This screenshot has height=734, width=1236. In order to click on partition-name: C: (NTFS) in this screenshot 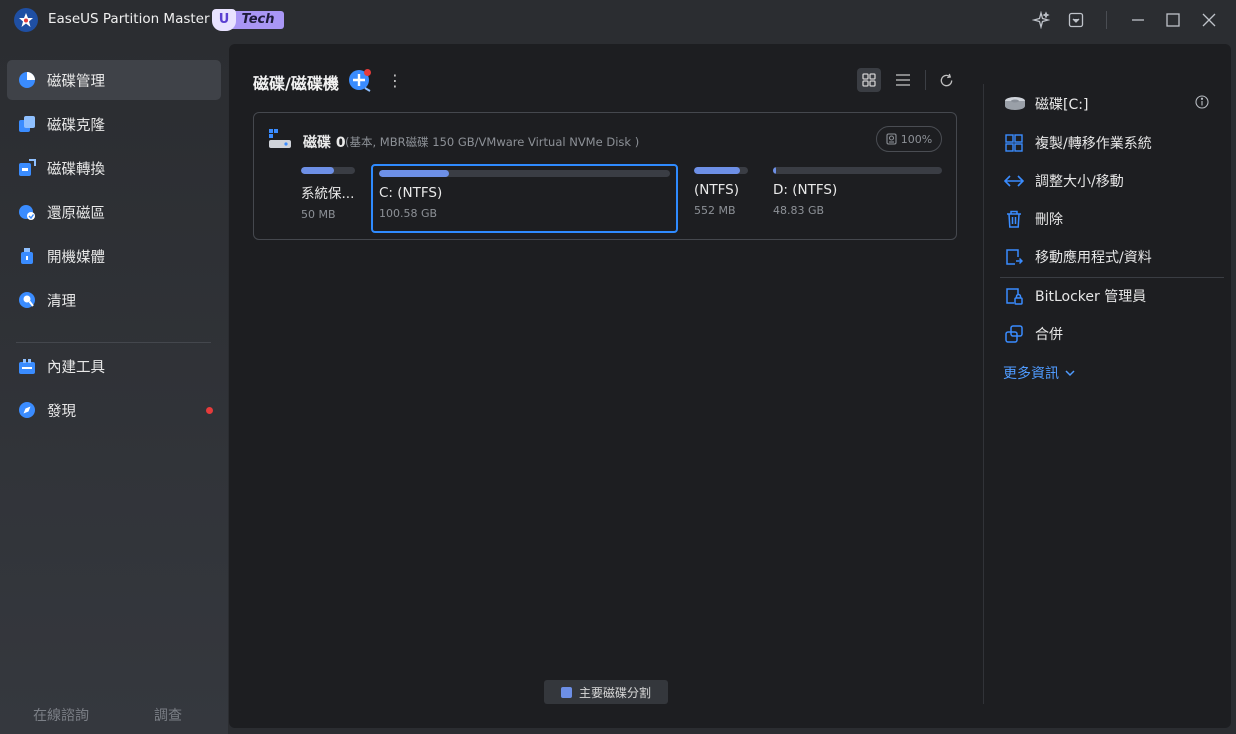, I will do `click(411, 193)`.